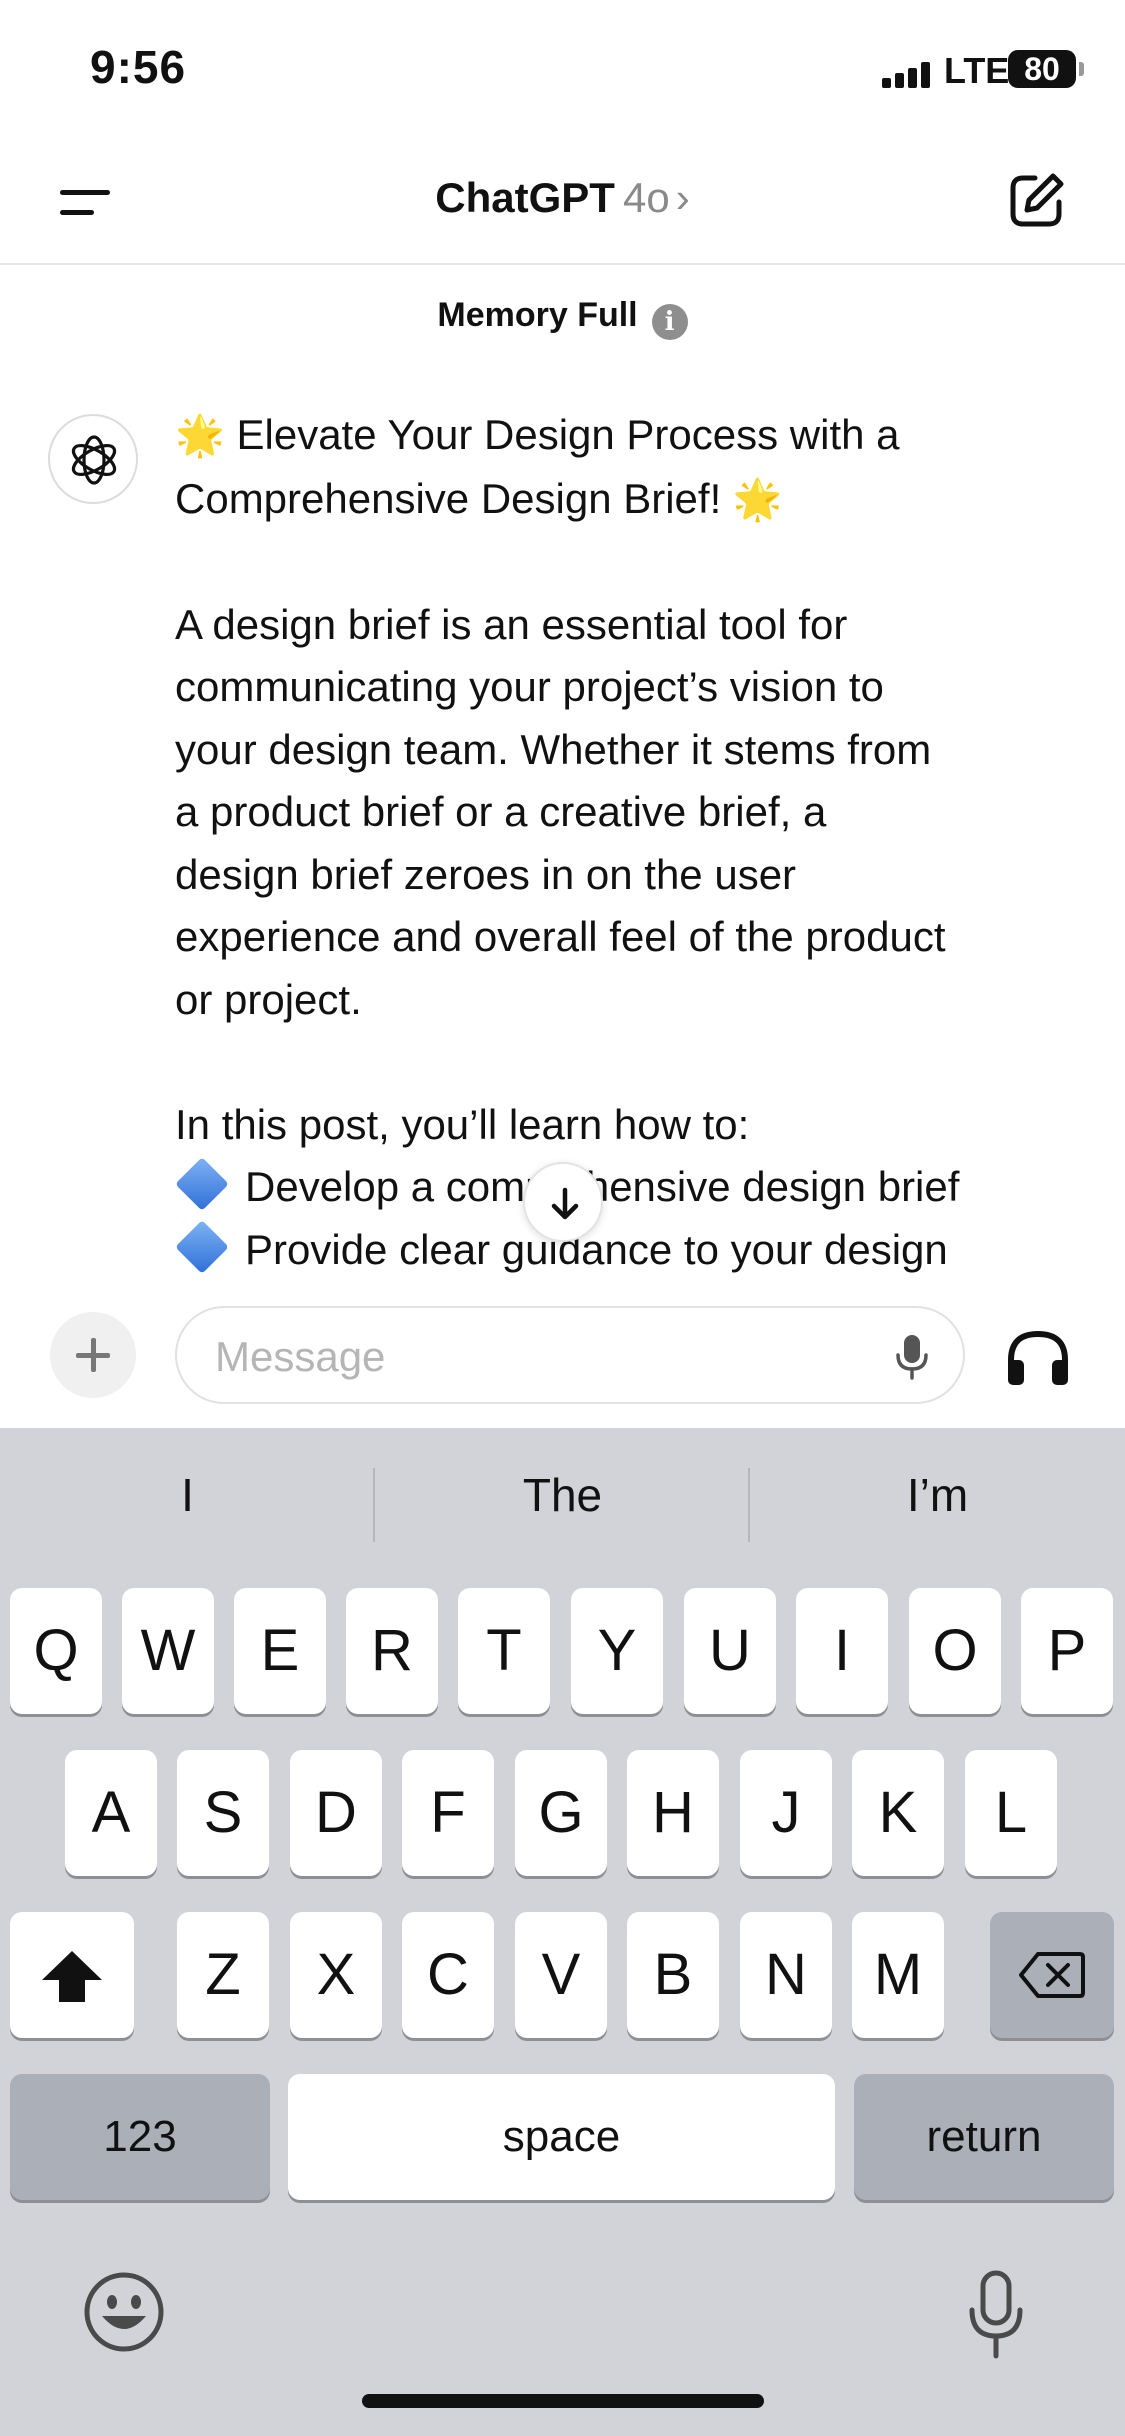  Describe the element at coordinates (280, 1651) in the screenshot. I see `key: E` at that location.